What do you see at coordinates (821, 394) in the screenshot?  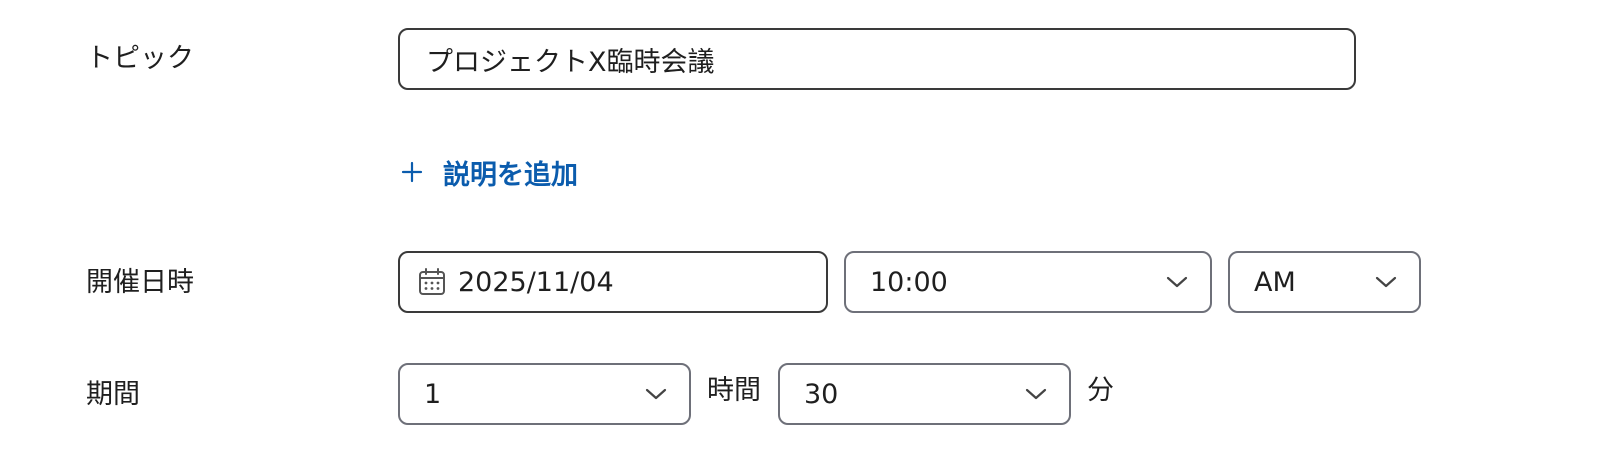 I see `duration-minutes-value: 30` at bounding box center [821, 394].